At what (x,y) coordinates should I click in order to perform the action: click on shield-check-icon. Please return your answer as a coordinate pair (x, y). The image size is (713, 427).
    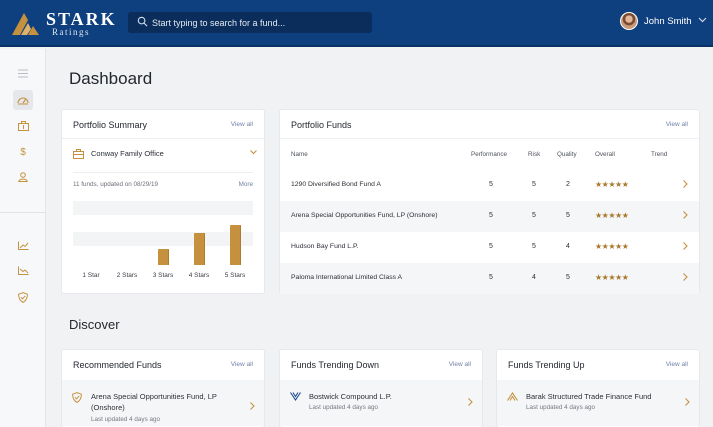
    Looking at the image, I should click on (77, 397).